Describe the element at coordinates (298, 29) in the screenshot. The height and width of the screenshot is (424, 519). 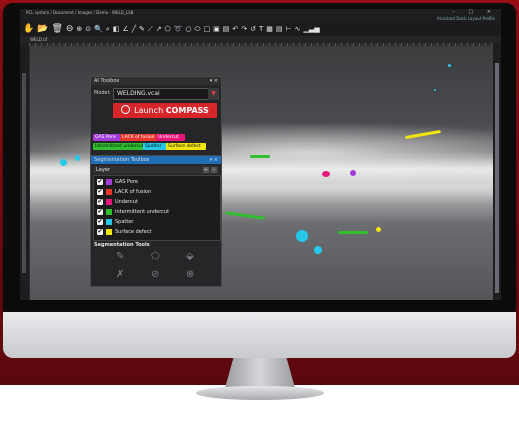
I see `profile-icon: ∿` at that location.